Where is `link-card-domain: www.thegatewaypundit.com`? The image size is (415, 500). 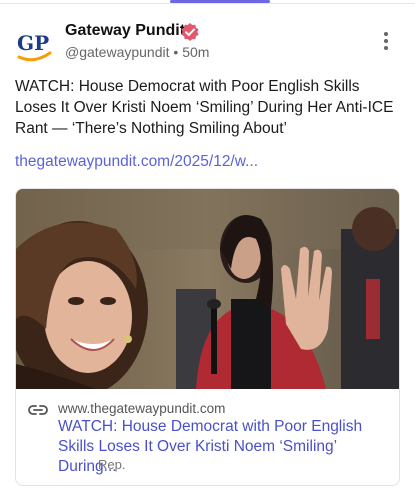
link-card-domain: www.thegatewaypundit.com is located at coordinates (142, 408).